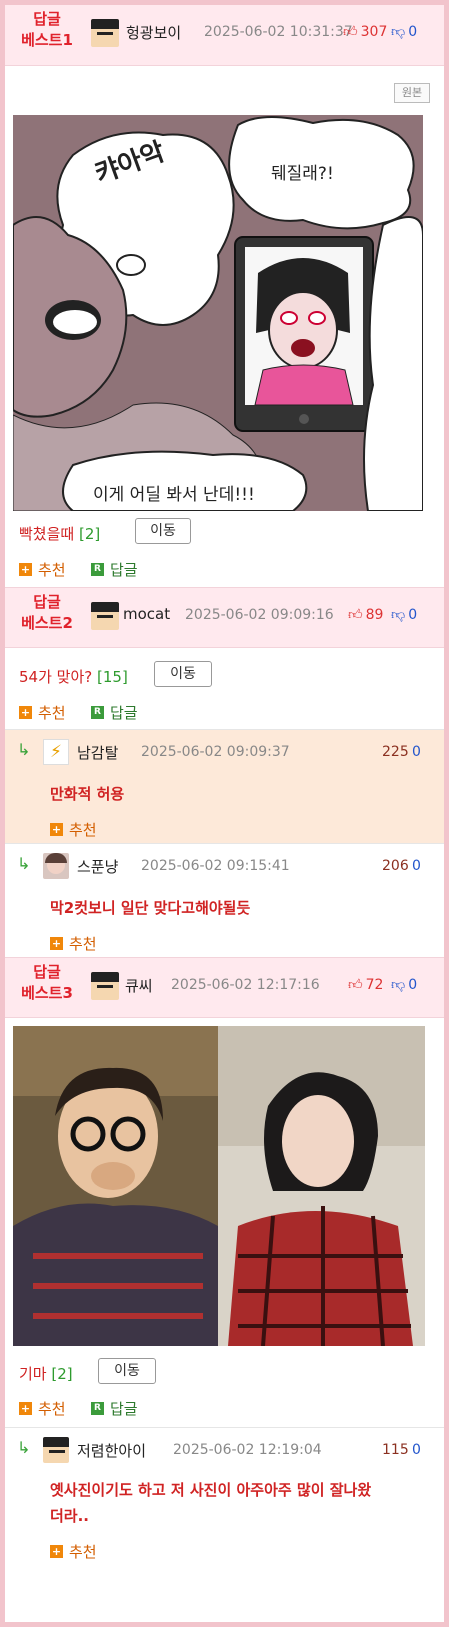 This screenshot has height=1627, width=449. What do you see at coordinates (47, 993) in the screenshot?
I see `best-label-line2: 베스트3` at bounding box center [47, 993].